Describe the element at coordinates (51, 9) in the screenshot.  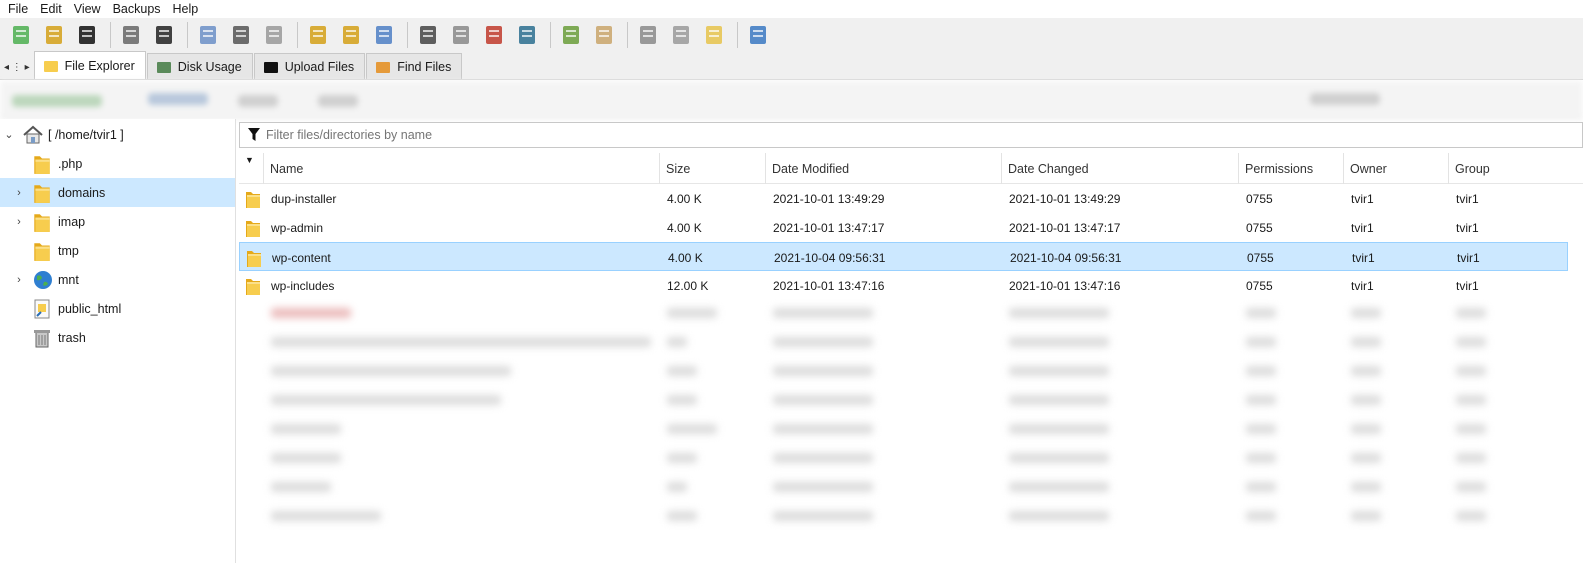
I see `menu-edit: Edit` at that location.